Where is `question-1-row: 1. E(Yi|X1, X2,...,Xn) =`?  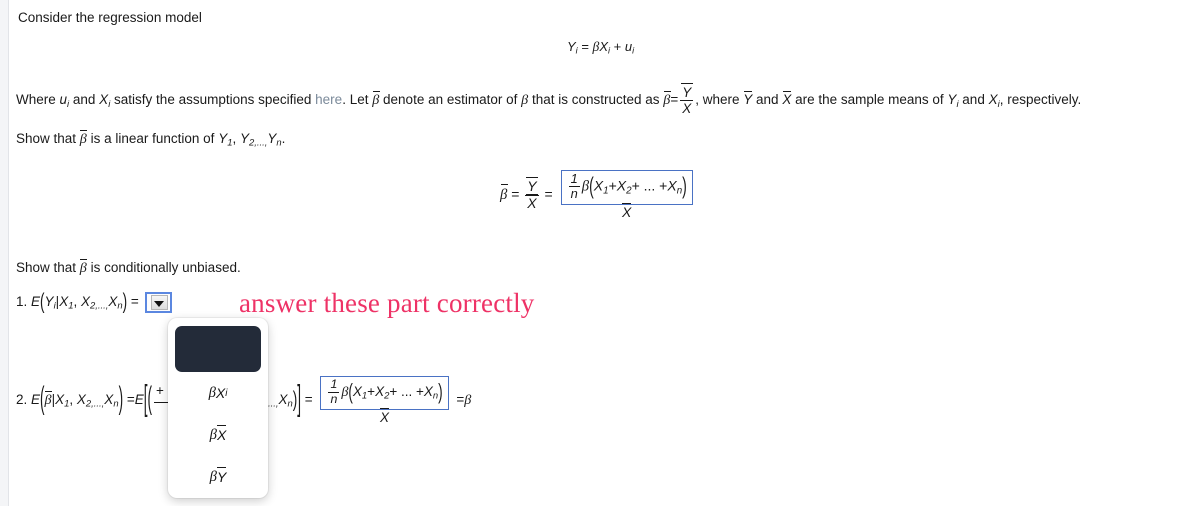
question-1-row: 1. E(Yi|X1, X2,...,Xn) = is located at coordinates (95, 301).